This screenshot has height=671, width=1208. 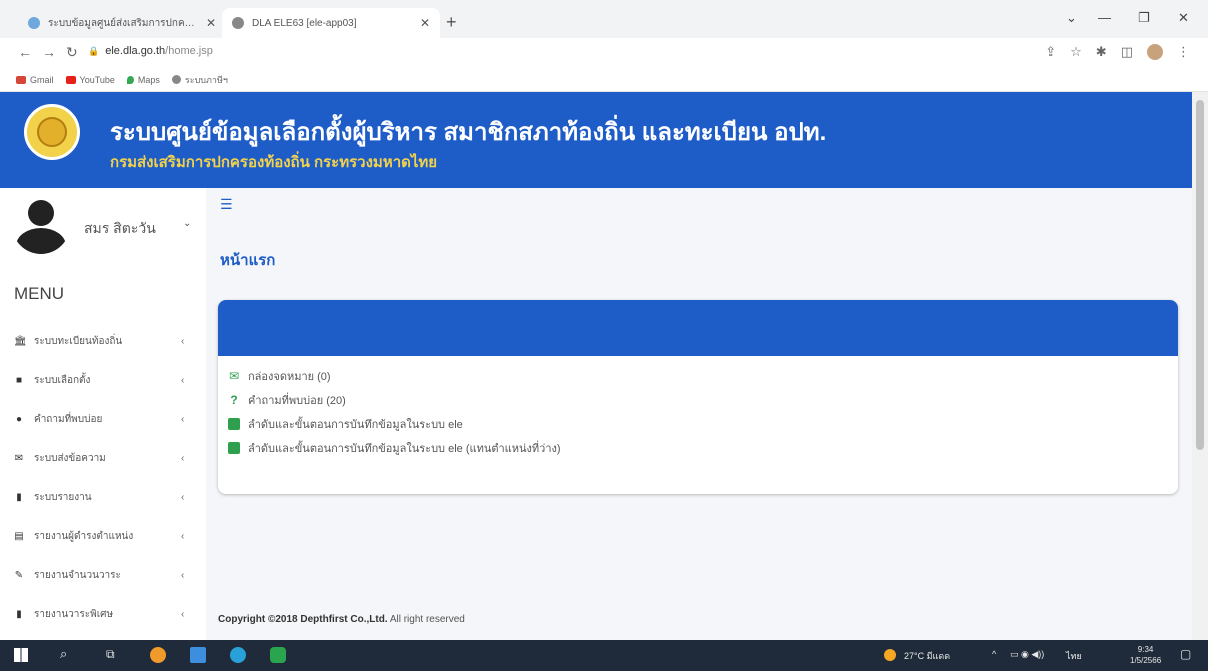 I want to click on line-app-icon, so click(x=278, y=655).